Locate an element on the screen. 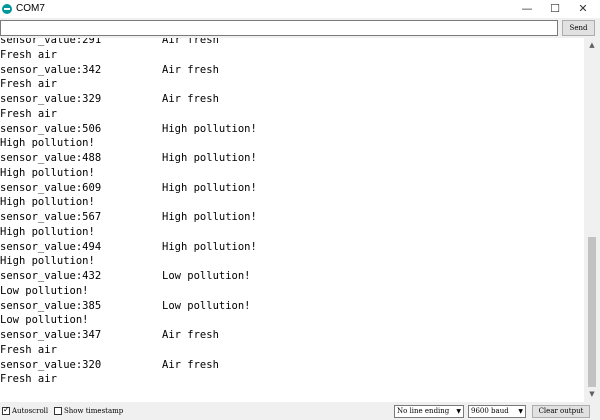 Image resolution: width=600 pixels, height=420 pixels. up-arrow-icon: ▲ is located at coordinates (592, 45).